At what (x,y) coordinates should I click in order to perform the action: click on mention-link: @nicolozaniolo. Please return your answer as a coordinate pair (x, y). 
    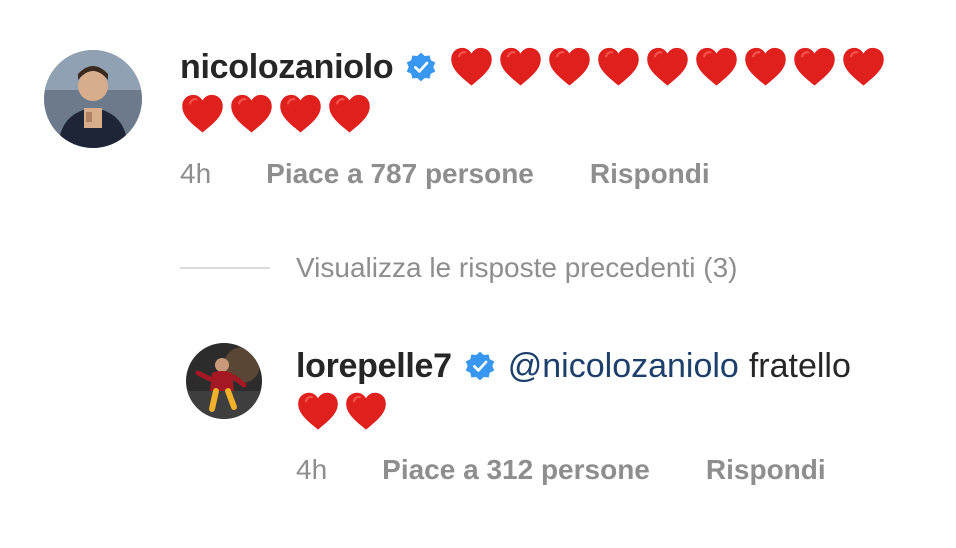
    Looking at the image, I should click on (623, 366).